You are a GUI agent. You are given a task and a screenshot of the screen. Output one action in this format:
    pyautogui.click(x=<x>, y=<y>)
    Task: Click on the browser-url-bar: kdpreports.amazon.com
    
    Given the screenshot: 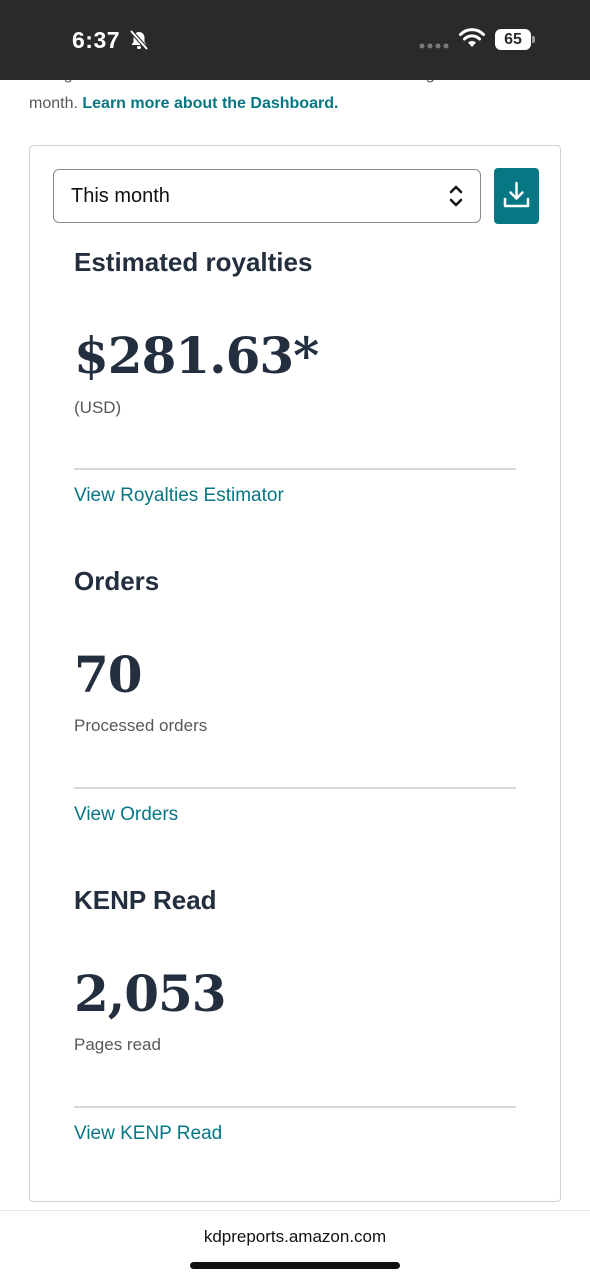 What is the action you would take?
    pyautogui.click(x=295, y=1245)
    